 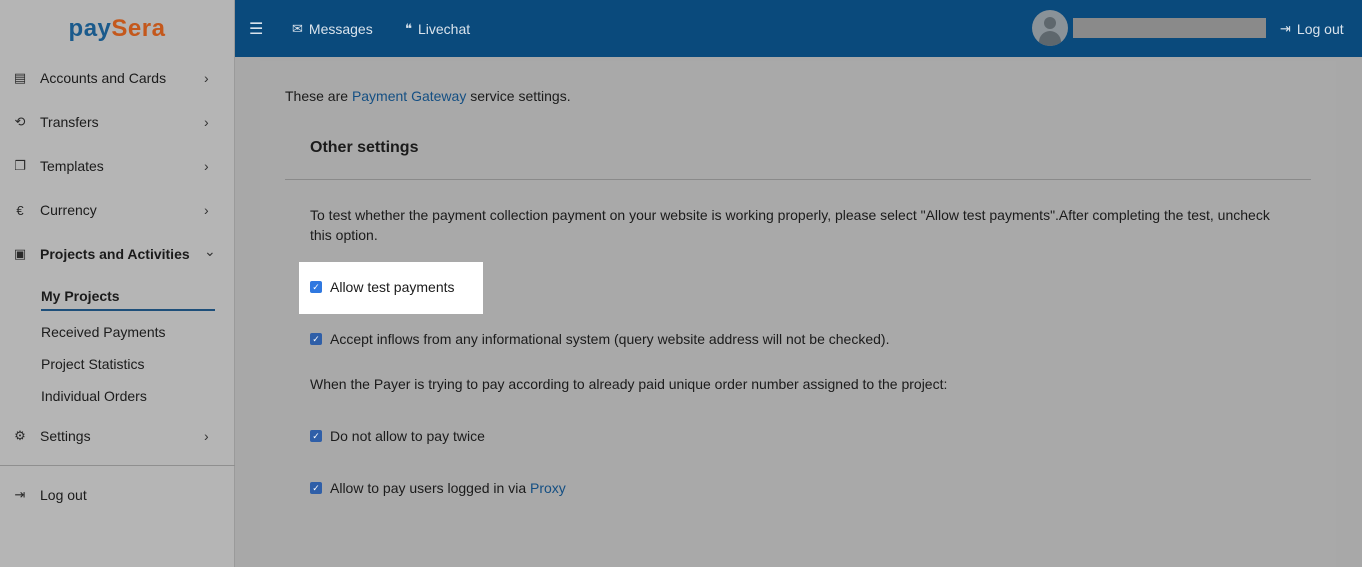 I want to click on allow-test-payments-option: ✓ Allow test payments, so click(x=382, y=287).